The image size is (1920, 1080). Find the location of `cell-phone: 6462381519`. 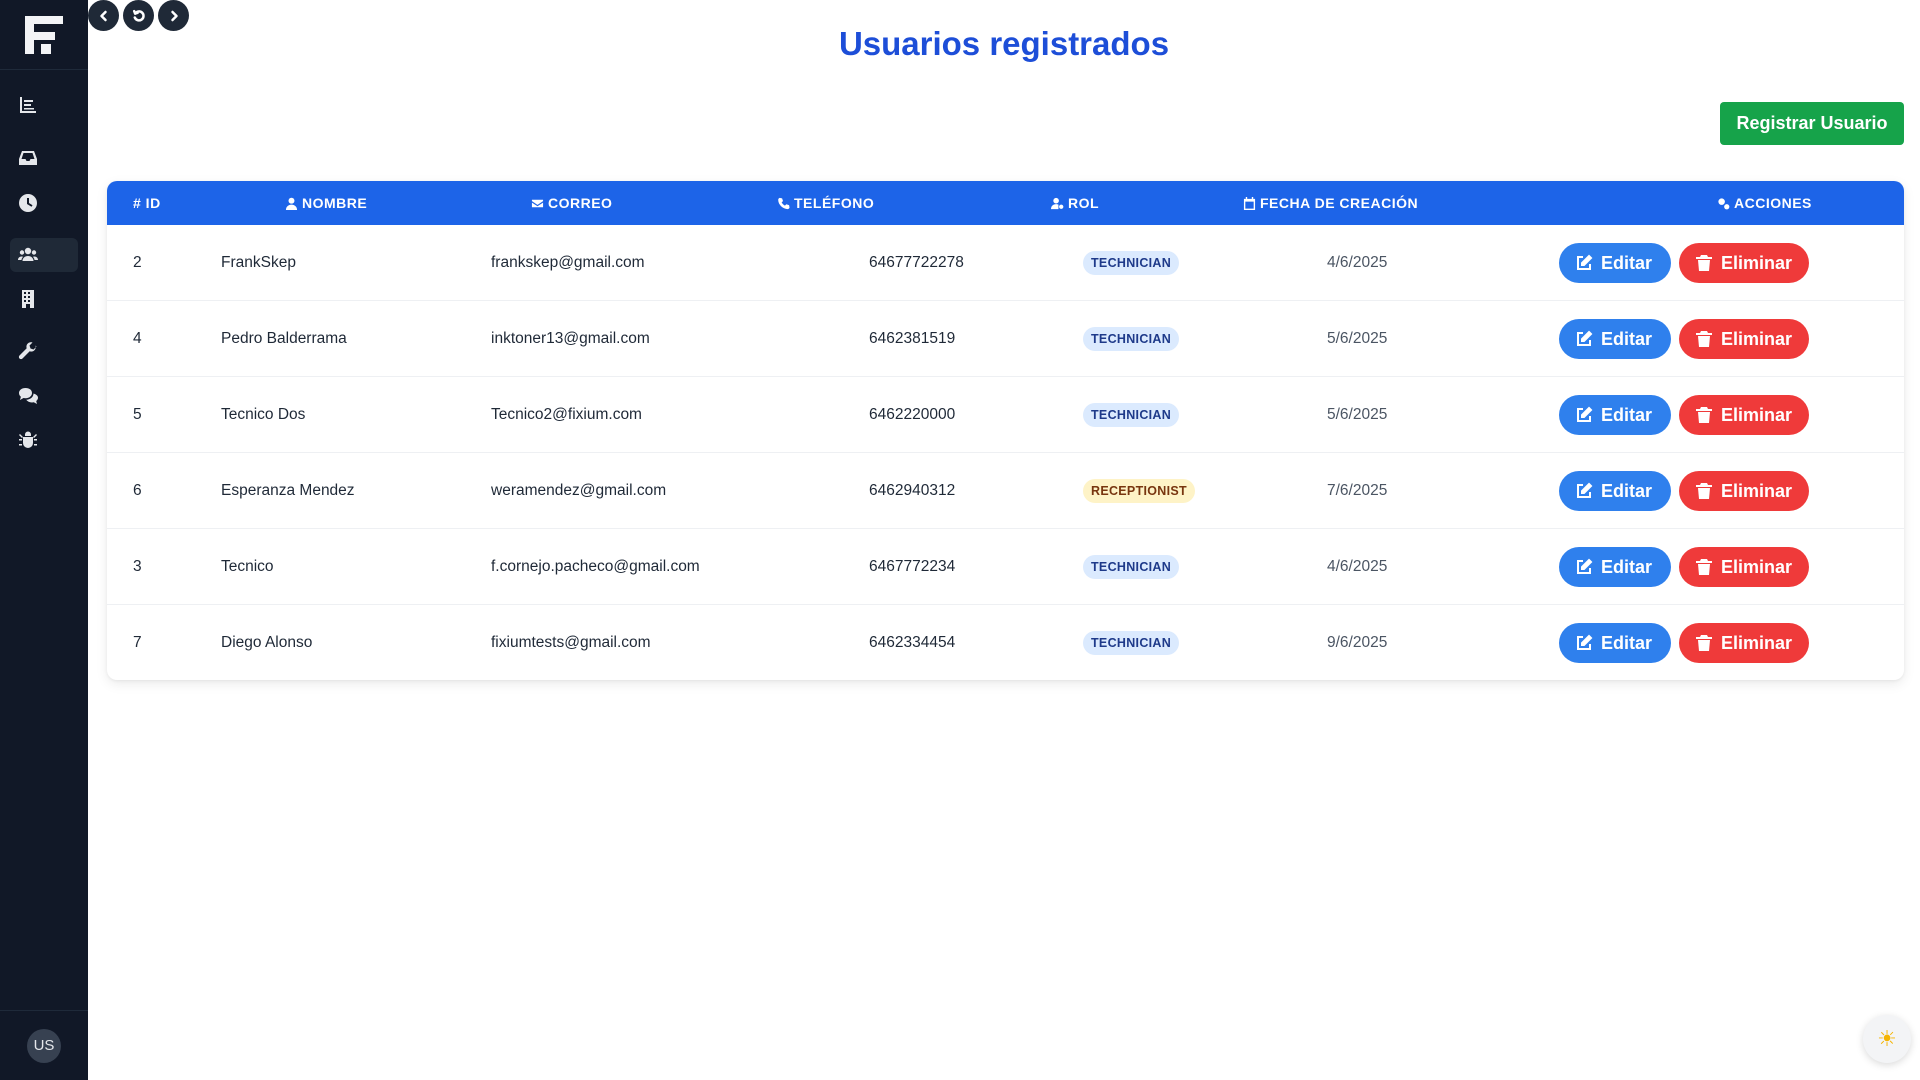

cell-phone: 6462381519 is located at coordinates (912, 338).